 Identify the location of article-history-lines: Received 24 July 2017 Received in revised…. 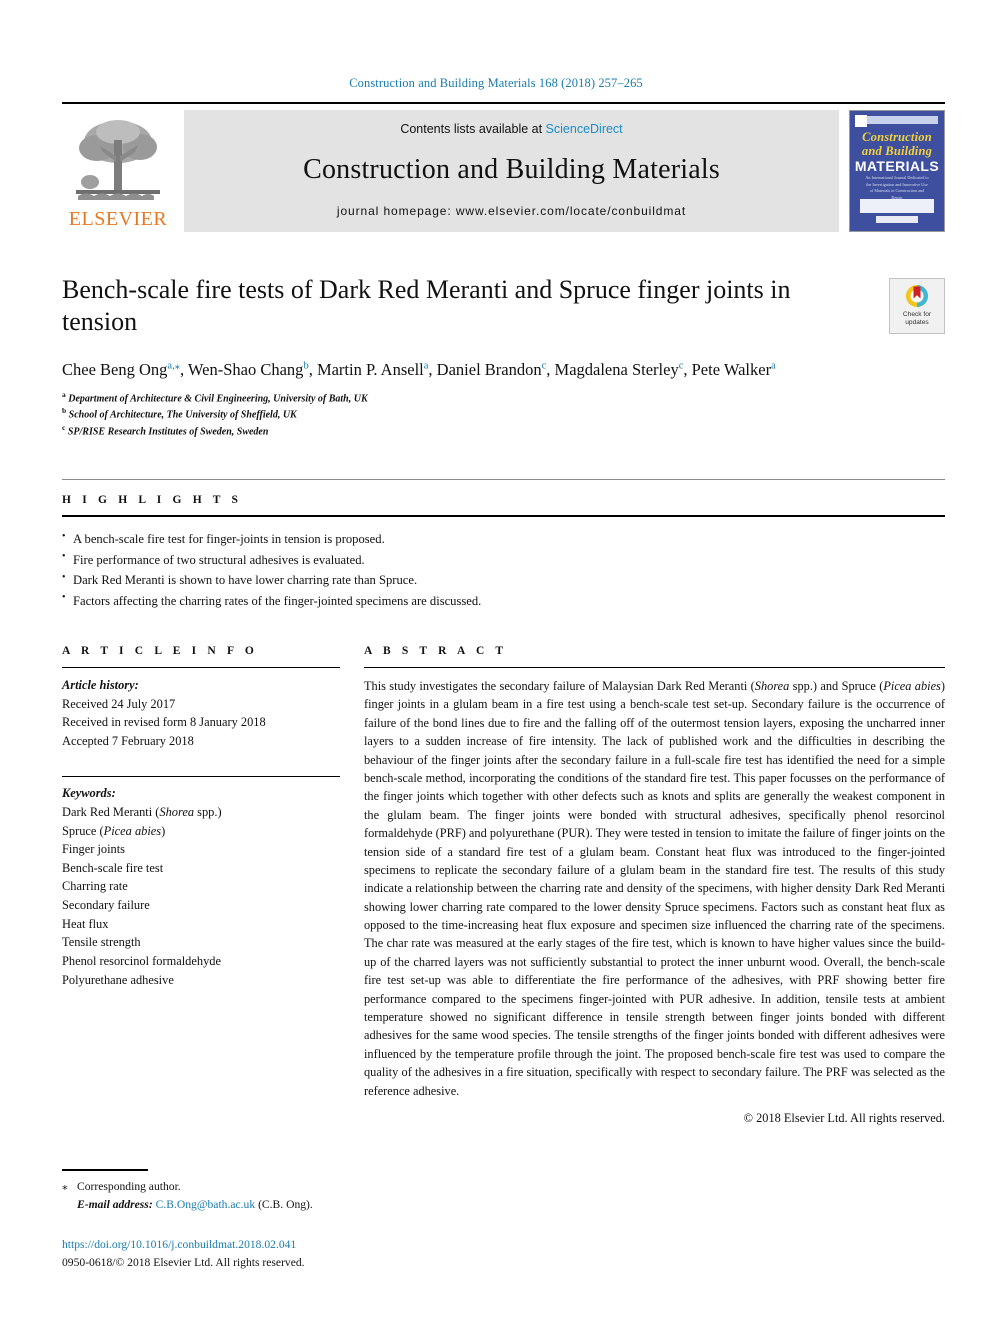
(201, 723).